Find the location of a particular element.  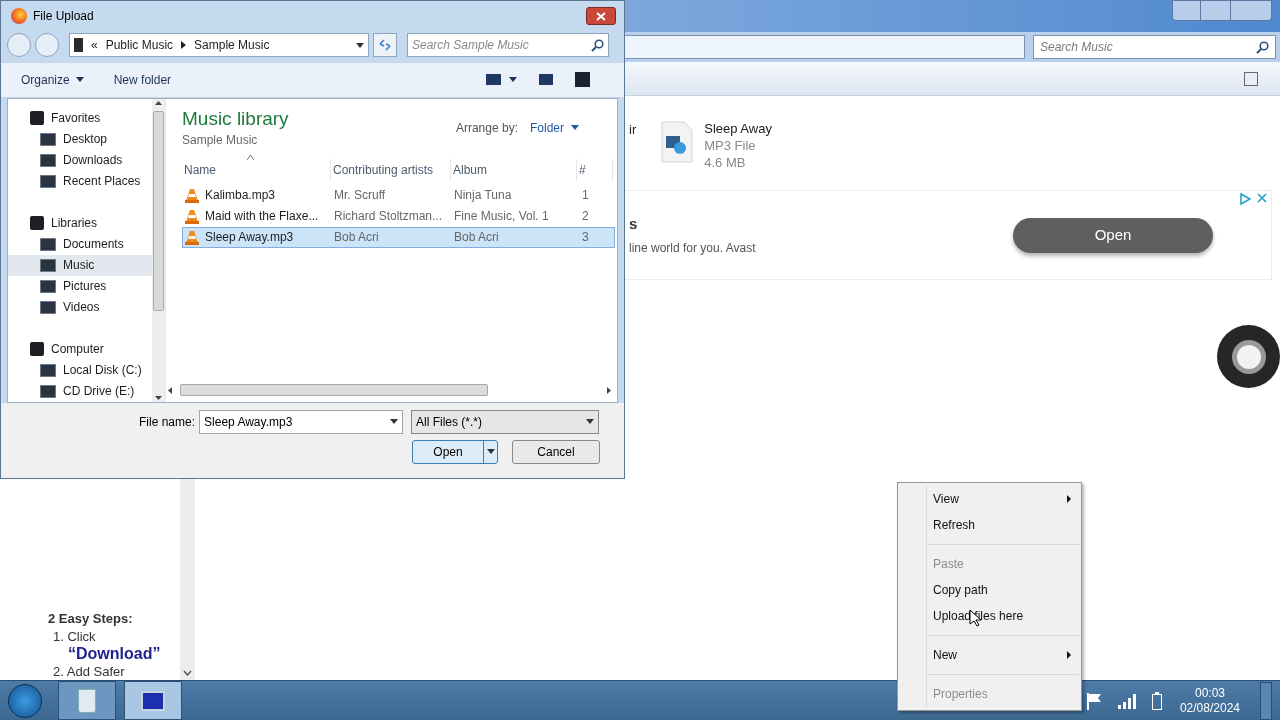

tree-item: Documents is located at coordinates (80, 244).